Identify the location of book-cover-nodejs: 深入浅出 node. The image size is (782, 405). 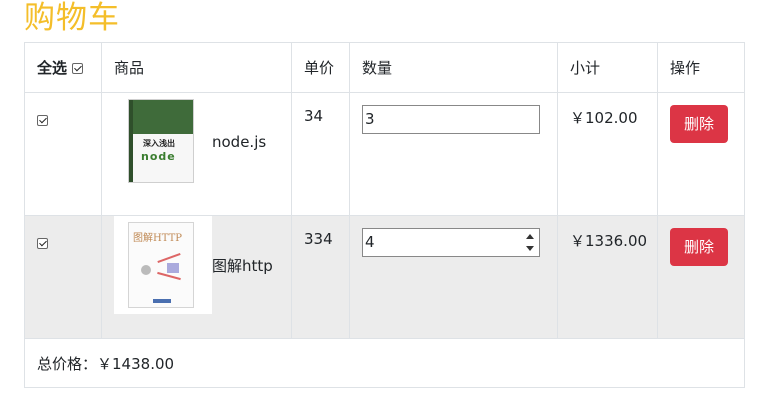
(161, 141).